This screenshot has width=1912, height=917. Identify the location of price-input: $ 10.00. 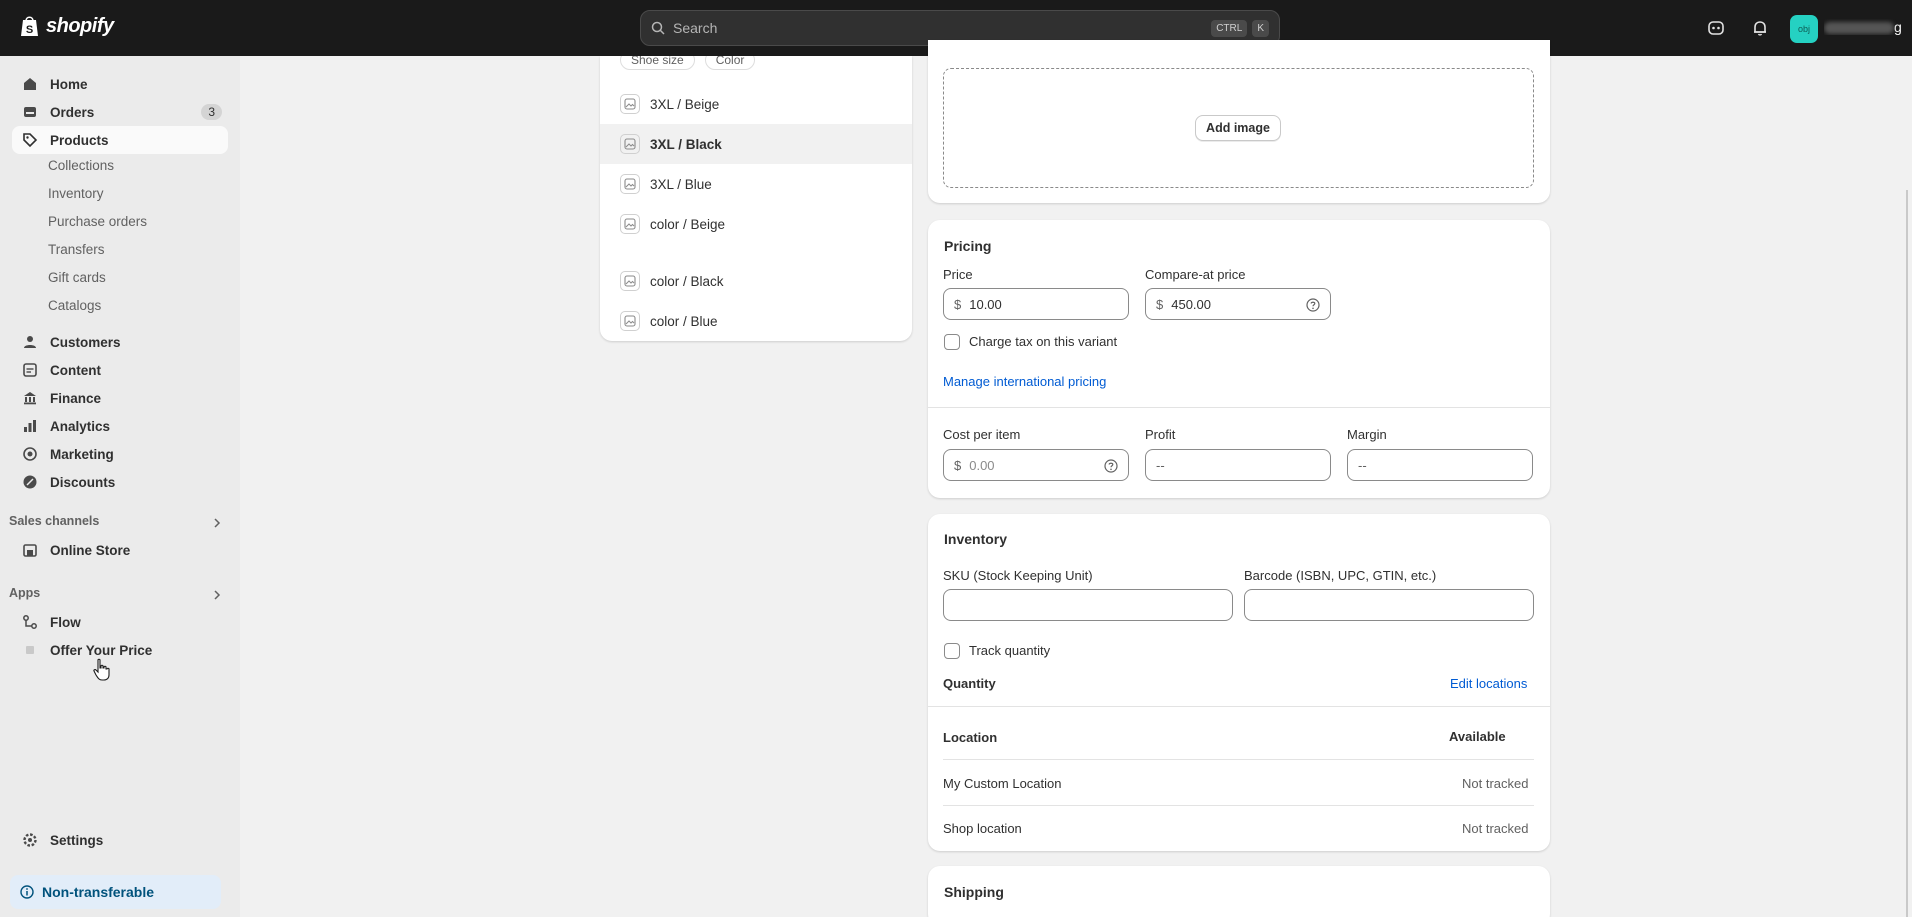
(1036, 304).